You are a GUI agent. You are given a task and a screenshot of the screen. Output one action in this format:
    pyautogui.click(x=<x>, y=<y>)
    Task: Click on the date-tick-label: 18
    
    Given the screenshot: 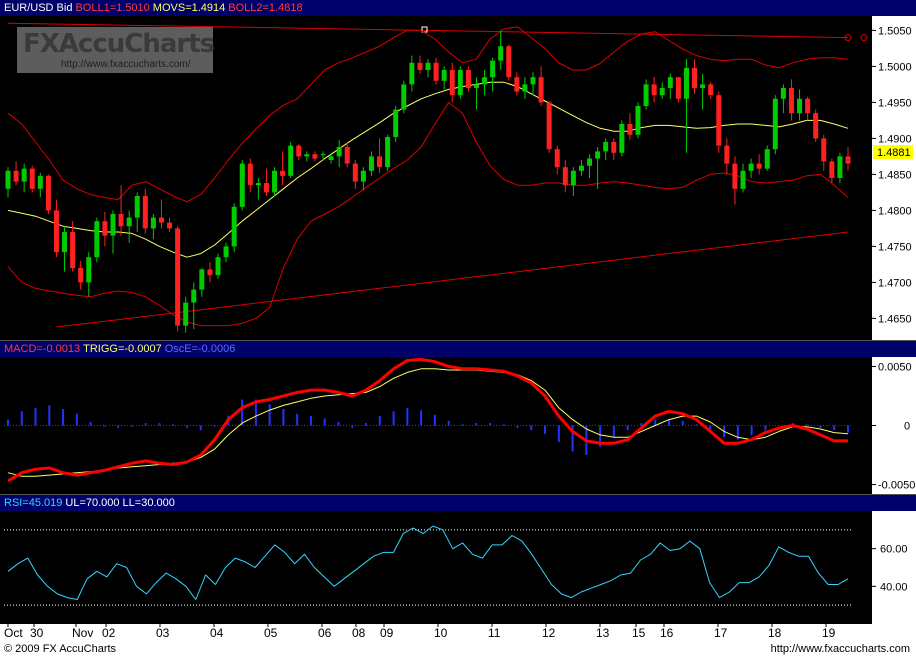 What is the action you would take?
    pyautogui.click(x=775, y=633)
    